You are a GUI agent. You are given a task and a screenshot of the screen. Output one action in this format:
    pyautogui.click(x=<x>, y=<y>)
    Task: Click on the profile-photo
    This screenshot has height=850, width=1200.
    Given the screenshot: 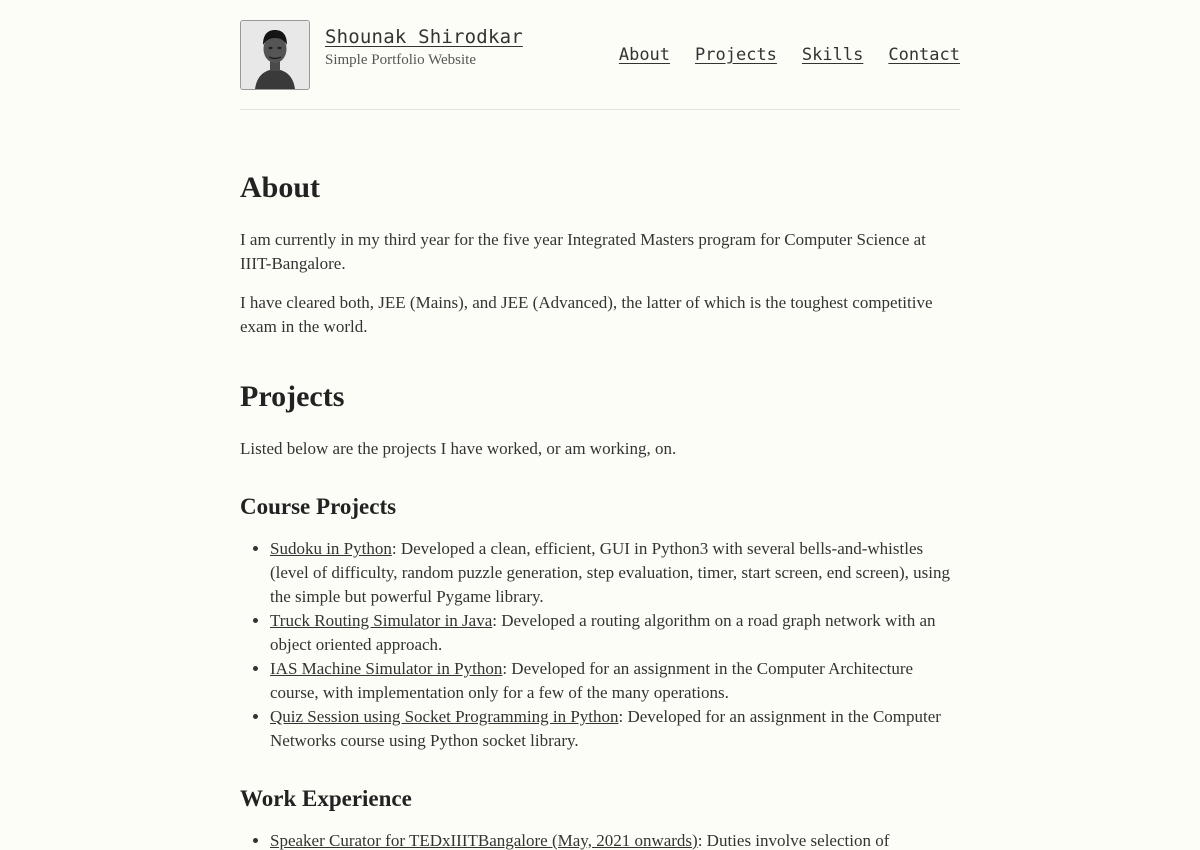 What is the action you would take?
    pyautogui.click(x=275, y=55)
    